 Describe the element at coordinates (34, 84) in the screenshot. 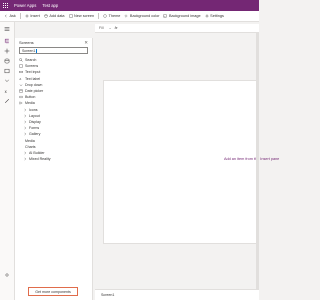

I see `tree-item-label: Drop down` at that location.